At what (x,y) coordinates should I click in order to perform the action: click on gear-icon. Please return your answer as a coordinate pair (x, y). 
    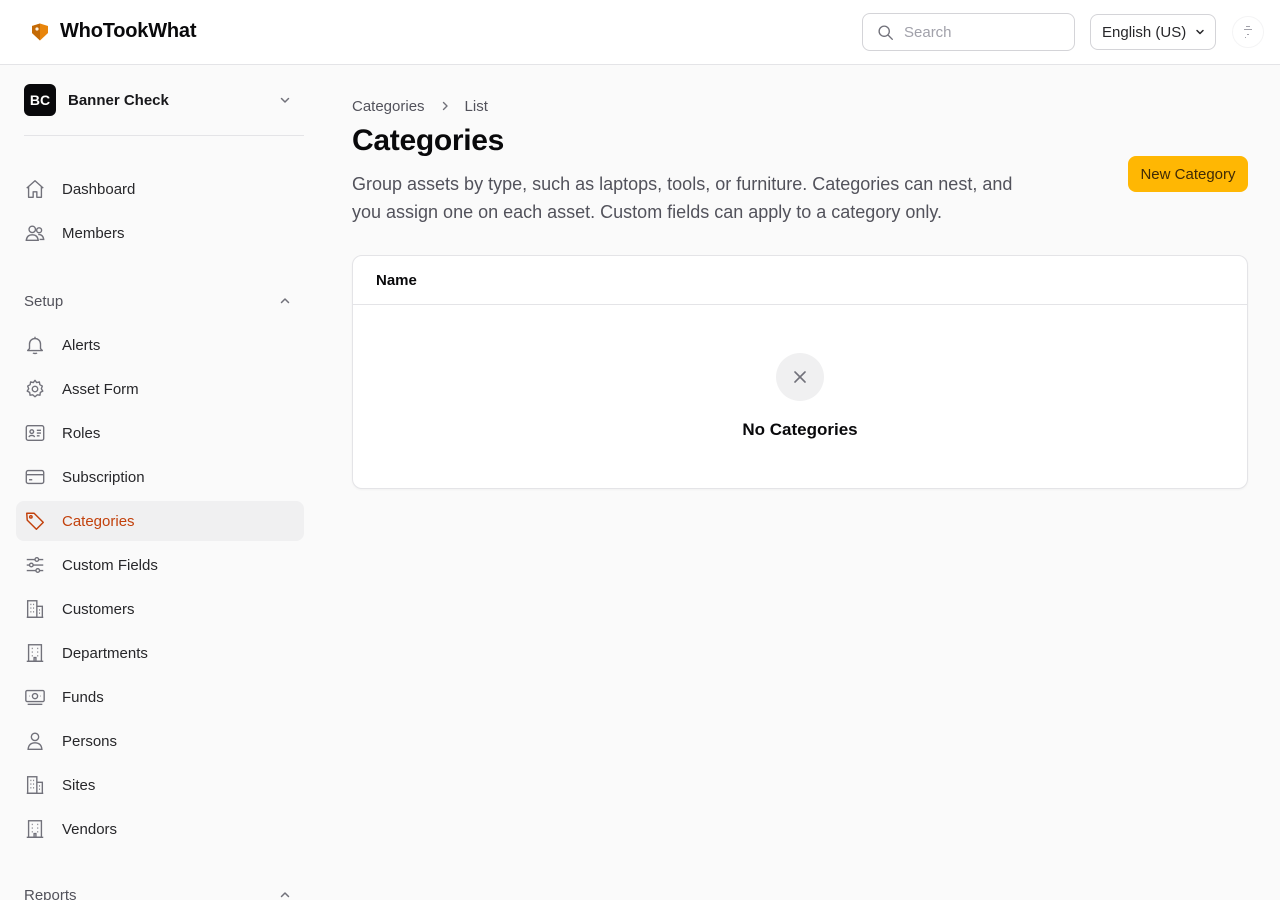
    Looking at the image, I should click on (35, 388).